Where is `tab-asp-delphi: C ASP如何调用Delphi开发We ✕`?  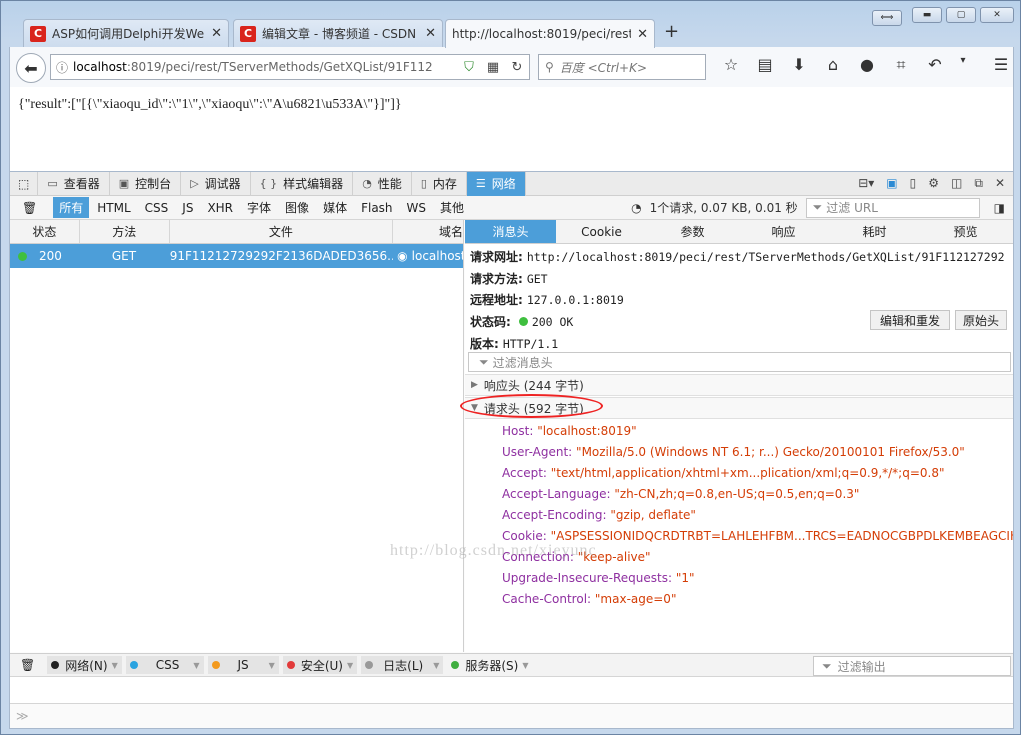 tab-asp-delphi: C ASP如何调用Delphi开发We ✕ is located at coordinates (126, 33).